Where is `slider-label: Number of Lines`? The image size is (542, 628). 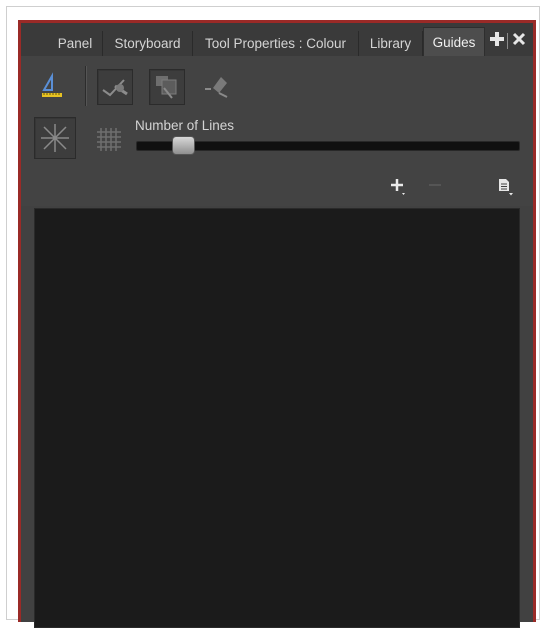
slider-label: Number of Lines is located at coordinates (185, 125).